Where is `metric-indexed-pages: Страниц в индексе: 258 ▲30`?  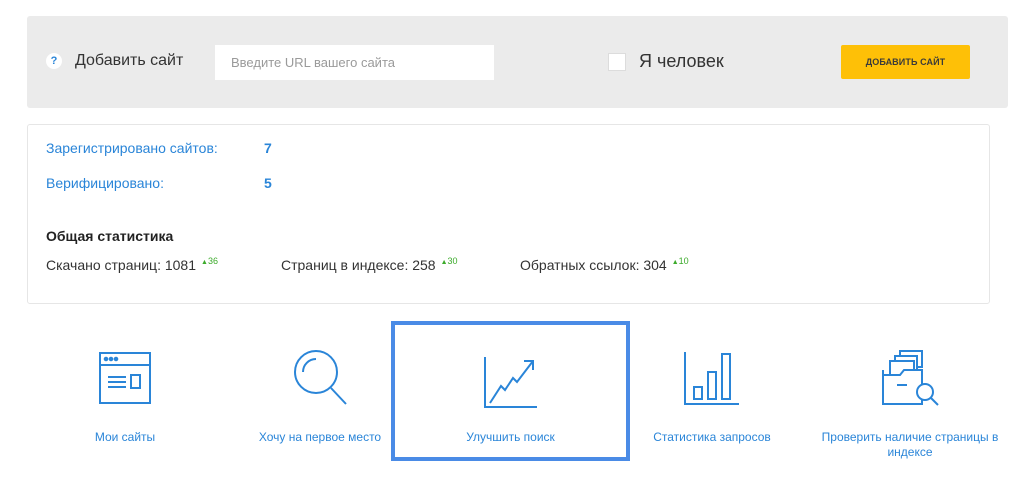 metric-indexed-pages: Страниц в индексе: 258 ▲30 is located at coordinates (369, 264).